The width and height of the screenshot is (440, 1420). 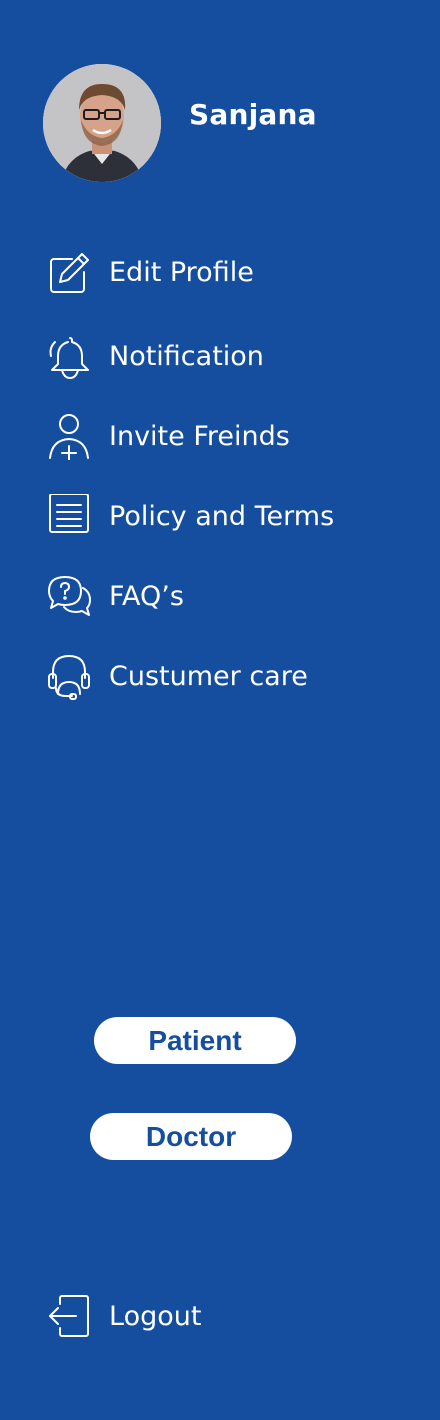 I want to click on logout-button: Logout, so click(x=226, y=1317).